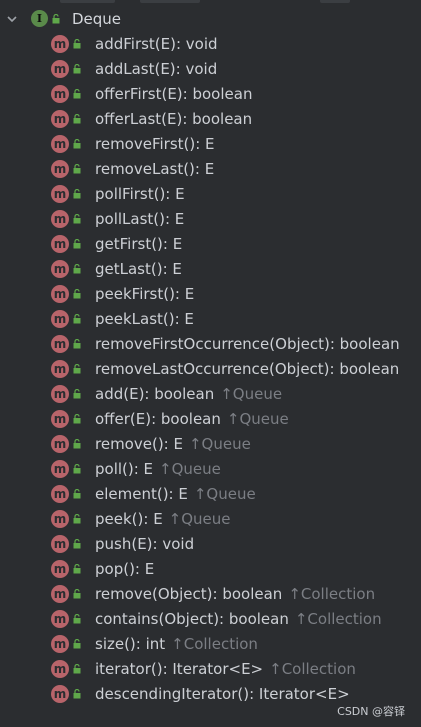 The width and height of the screenshot is (421, 727). I want to click on tree-node-deque: I Deque, so click(210, 19).